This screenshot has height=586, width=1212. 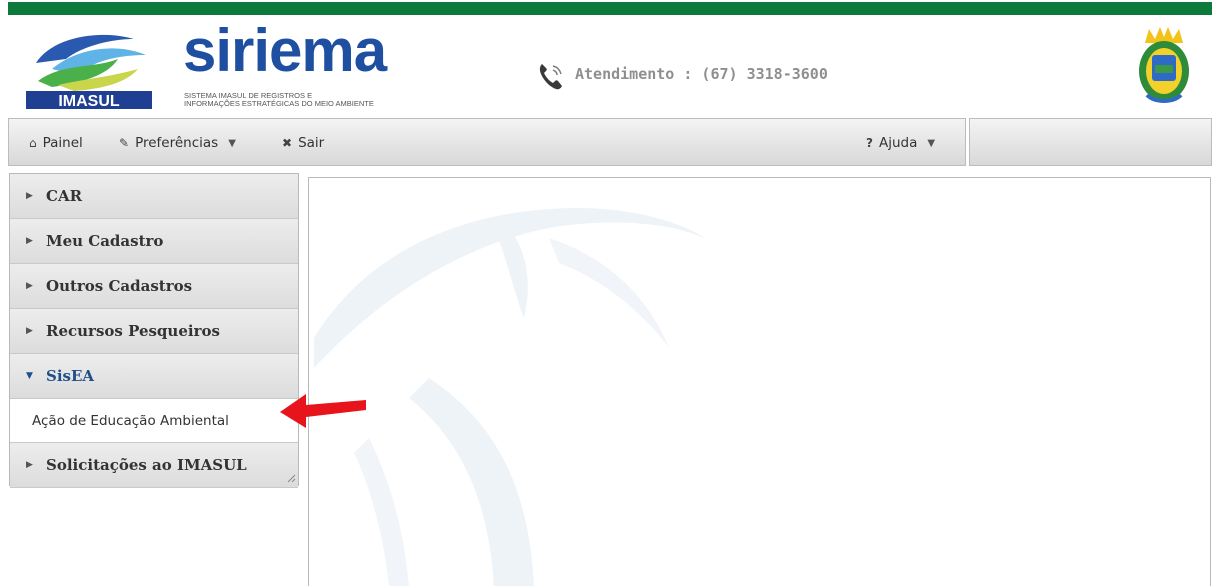 What do you see at coordinates (130, 420) in the screenshot?
I see `sidebar-subitem-label: Ação de Educação Ambiental` at bounding box center [130, 420].